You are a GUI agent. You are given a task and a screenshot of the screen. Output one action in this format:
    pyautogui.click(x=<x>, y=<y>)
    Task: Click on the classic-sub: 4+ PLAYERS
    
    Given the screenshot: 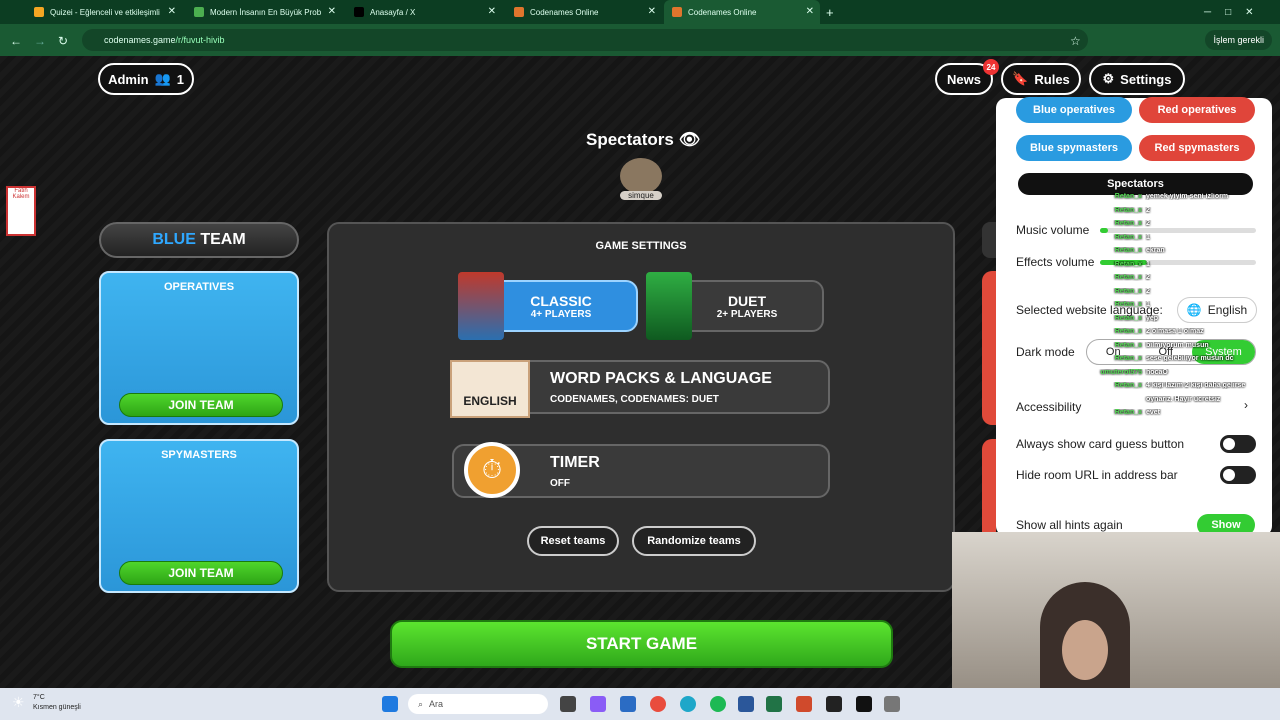 What is the action you would take?
    pyautogui.click(x=561, y=314)
    